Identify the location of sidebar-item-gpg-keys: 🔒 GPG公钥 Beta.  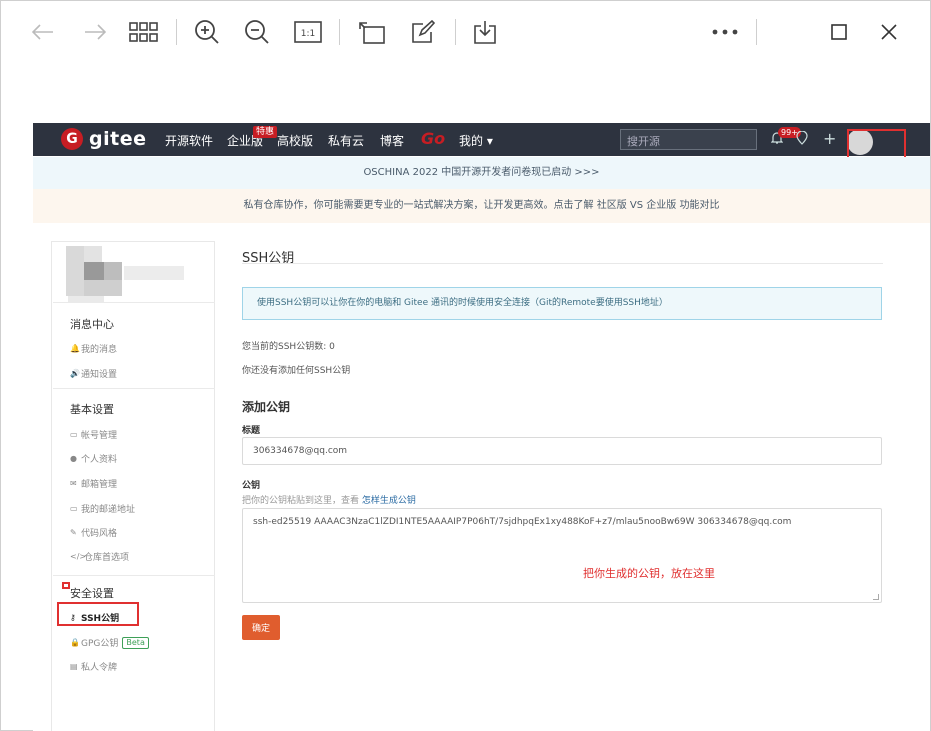
(109, 642).